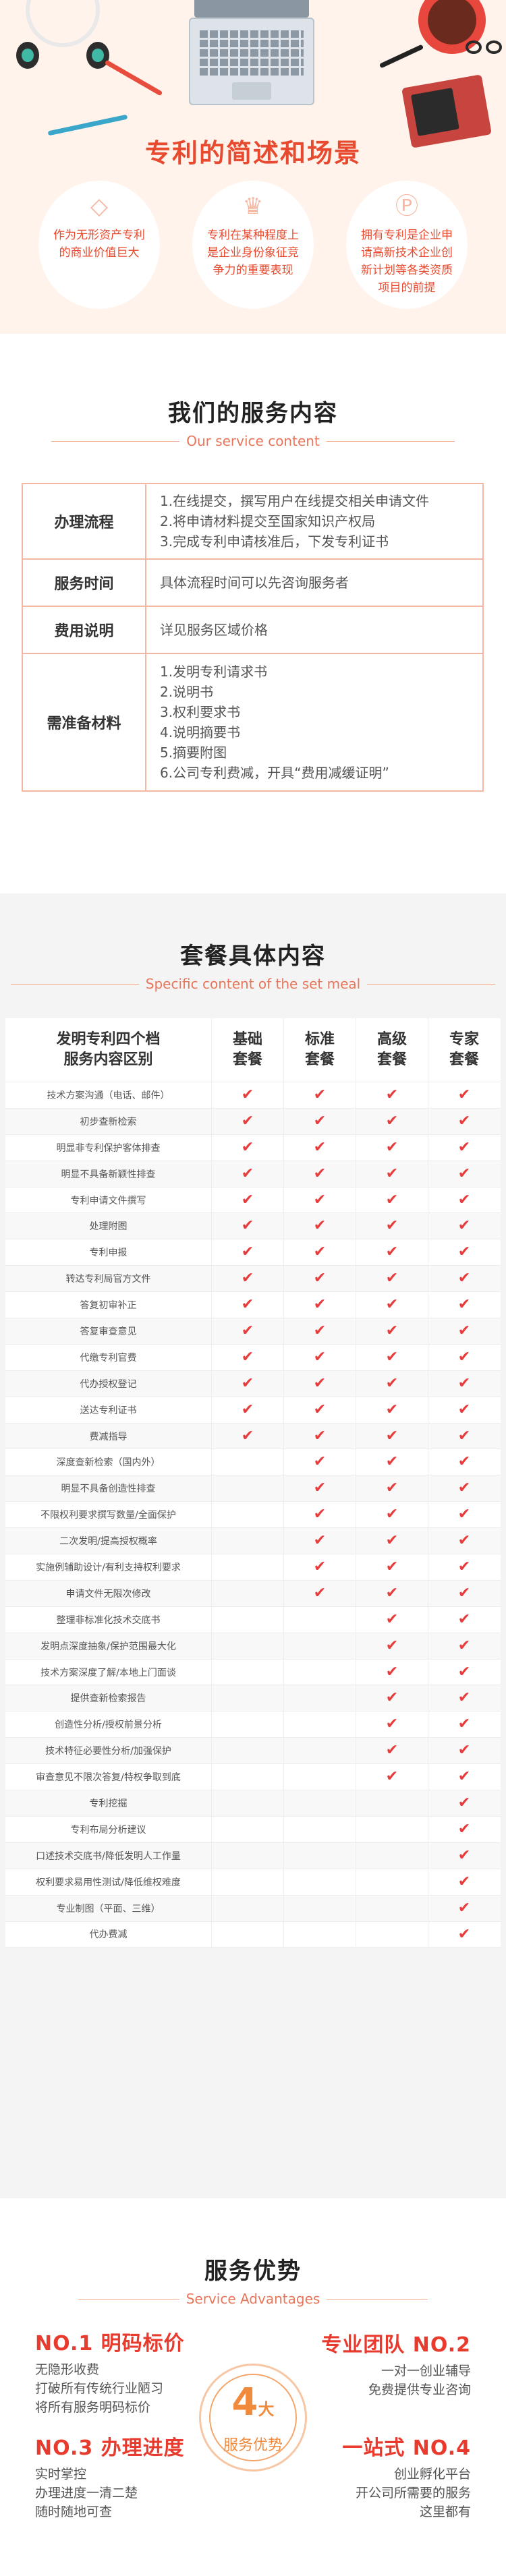 The image size is (506, 2576). I want to click on service-item-name: 实施例辅助设计/有利支持权利要求, so click(108, 1567).